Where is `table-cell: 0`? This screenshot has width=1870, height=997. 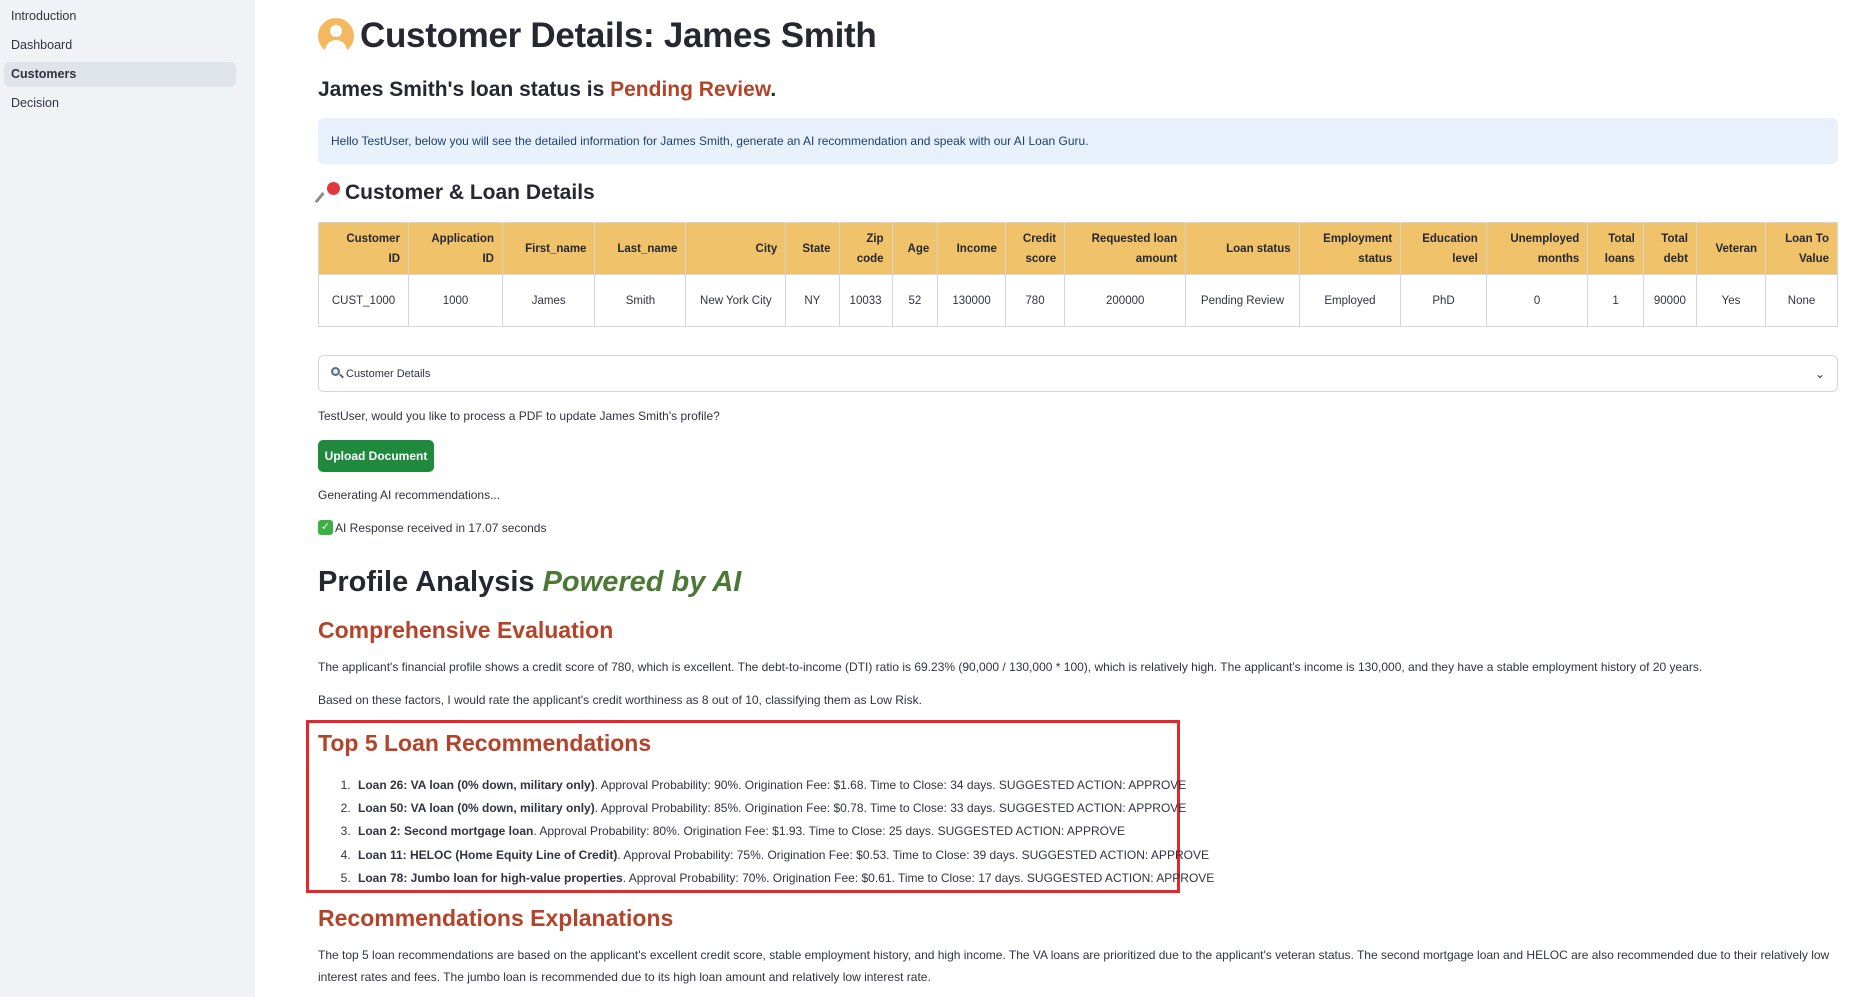
table-cell: 0 is located at coordinates (1537, 300).